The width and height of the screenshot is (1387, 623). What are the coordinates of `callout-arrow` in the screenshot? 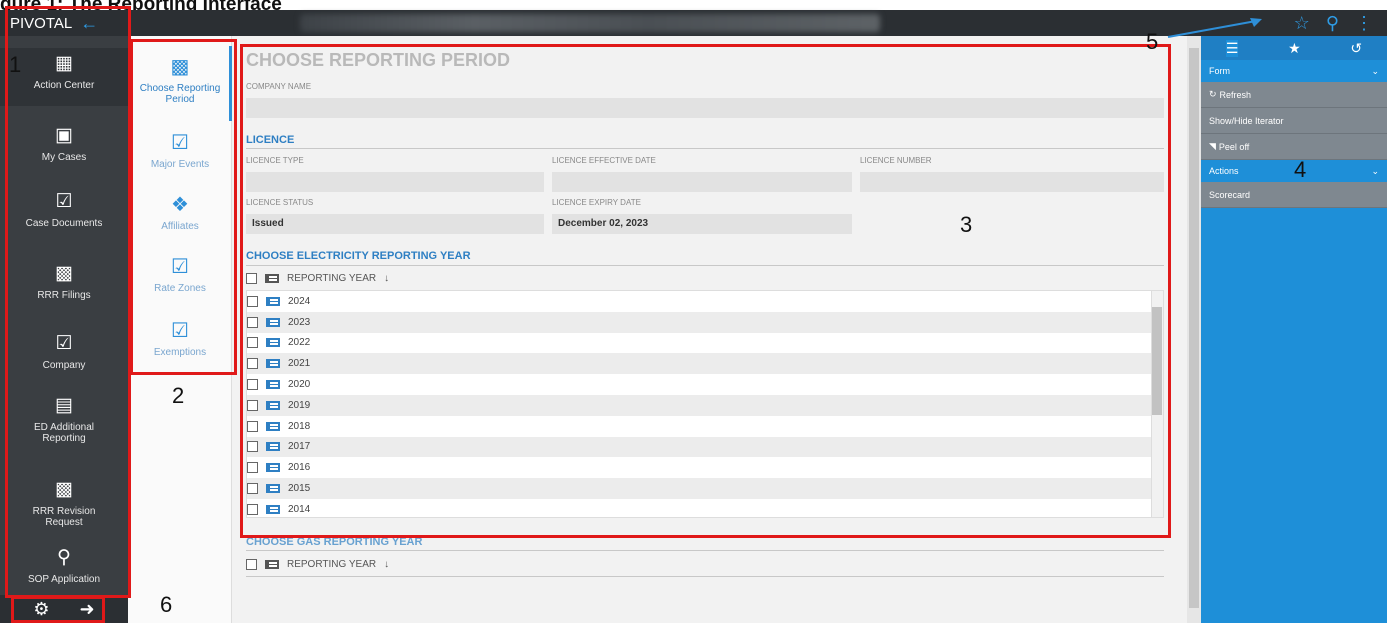 It's located at (1214, 28).